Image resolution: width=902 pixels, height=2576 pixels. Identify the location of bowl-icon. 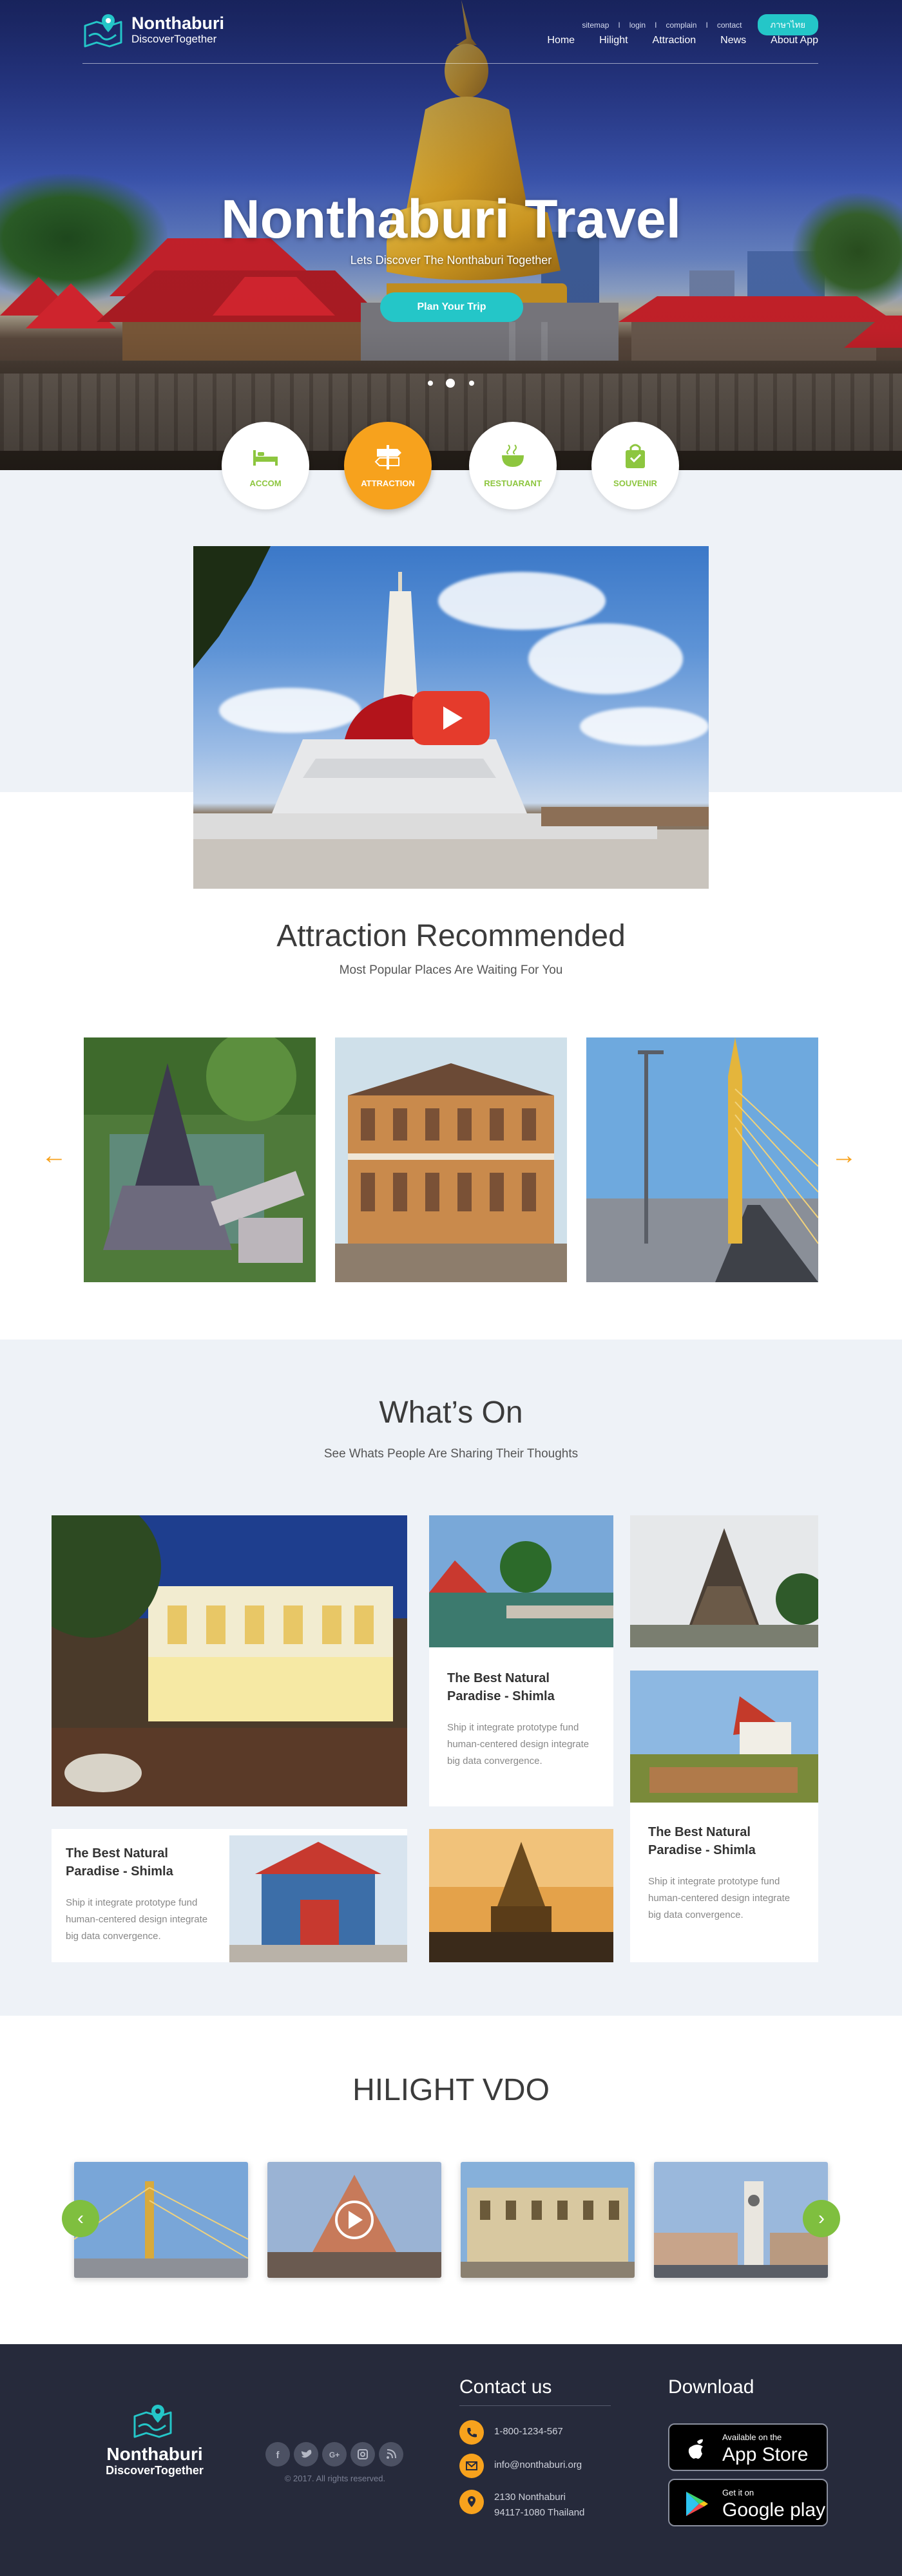
(513, 455).